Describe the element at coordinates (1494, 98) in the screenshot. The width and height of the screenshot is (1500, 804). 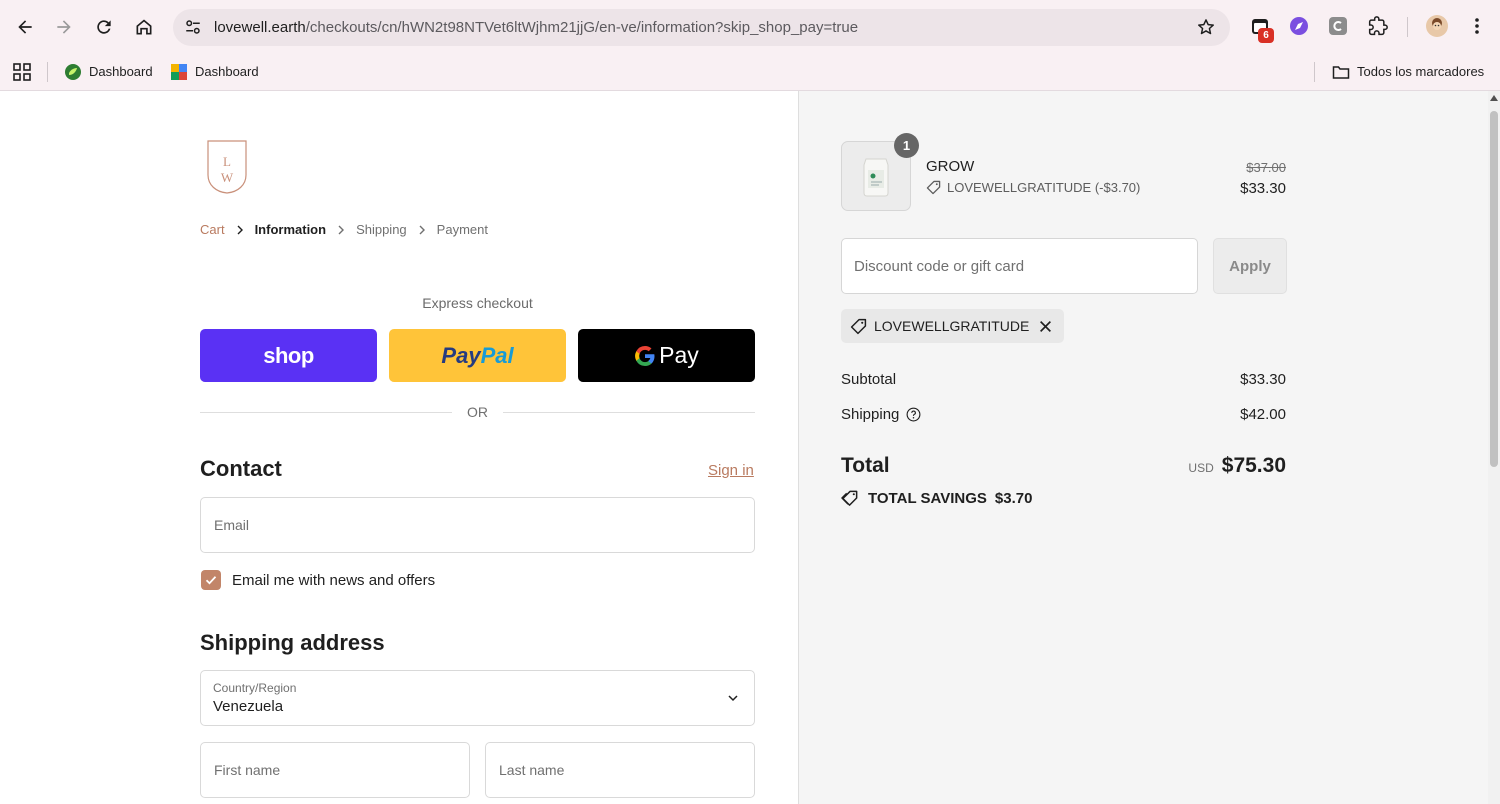
I see `scroll-up-arrow` at that location.